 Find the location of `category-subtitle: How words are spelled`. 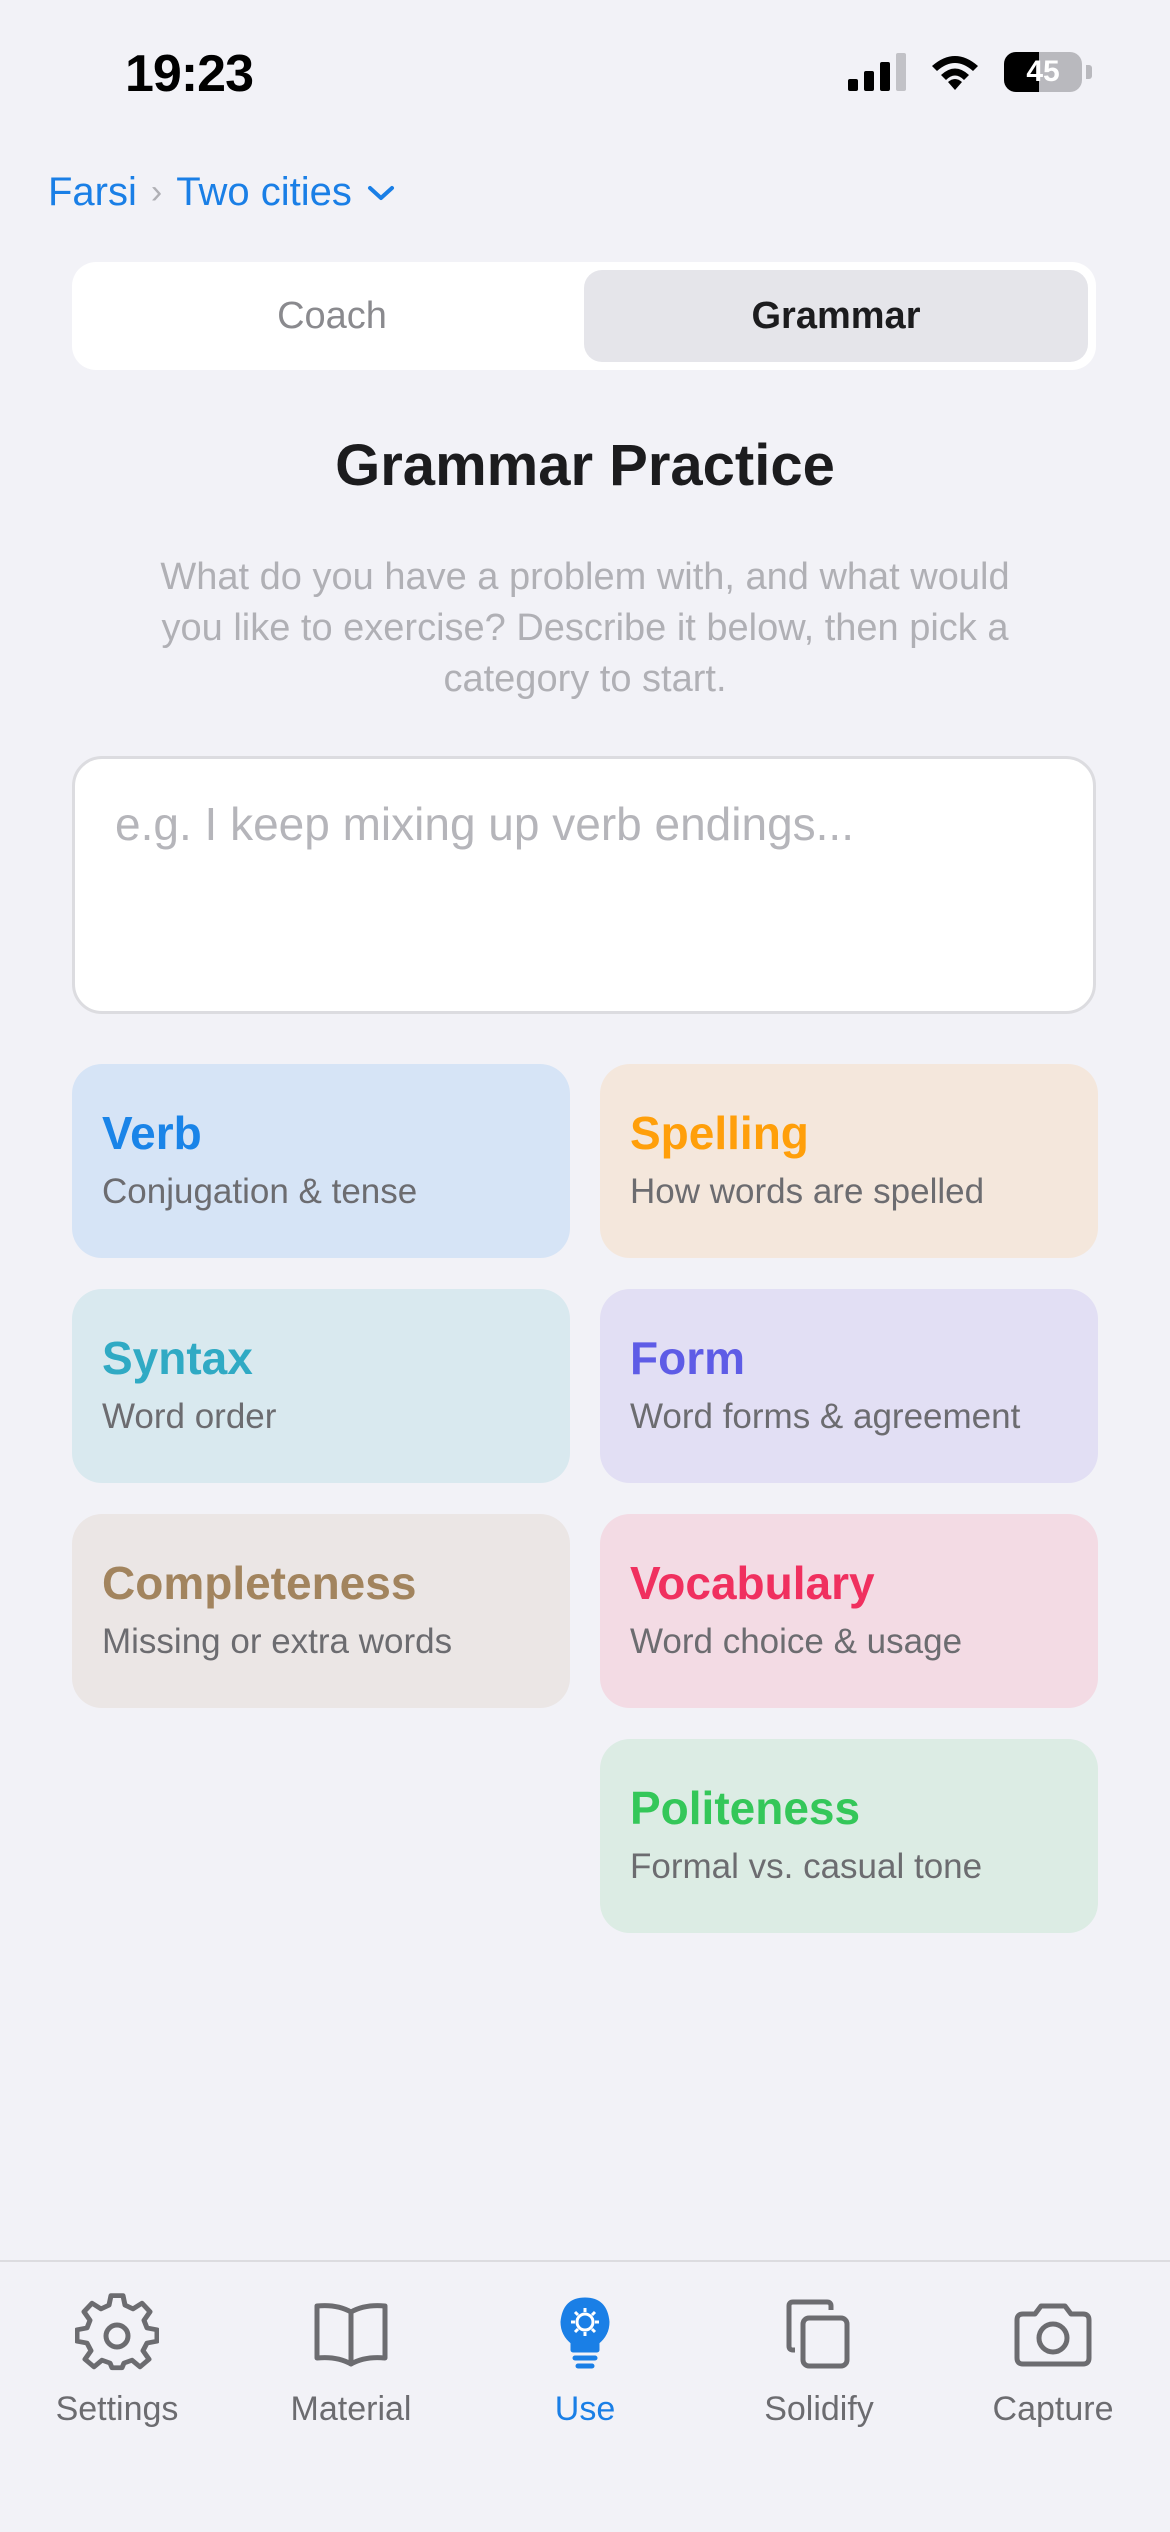

category-subtitle: How words are spelled is located at coordinates (807, 1191).